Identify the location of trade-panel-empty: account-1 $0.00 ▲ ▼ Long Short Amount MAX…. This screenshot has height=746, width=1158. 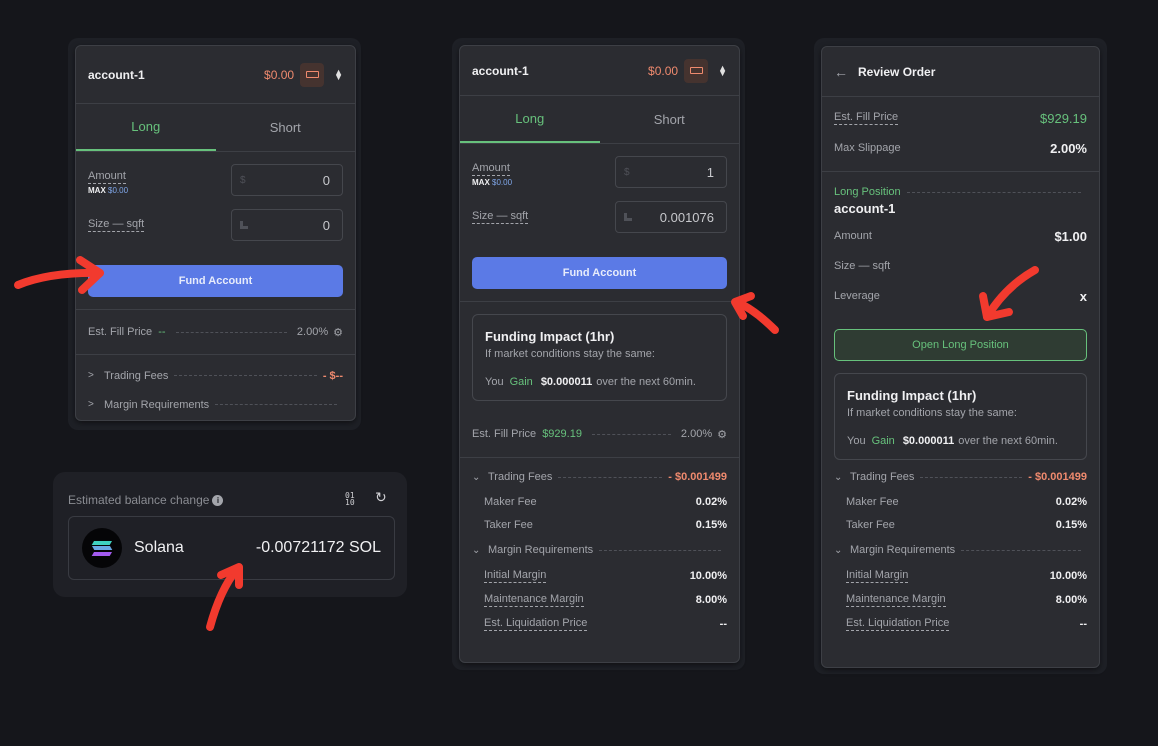
(215, 233).